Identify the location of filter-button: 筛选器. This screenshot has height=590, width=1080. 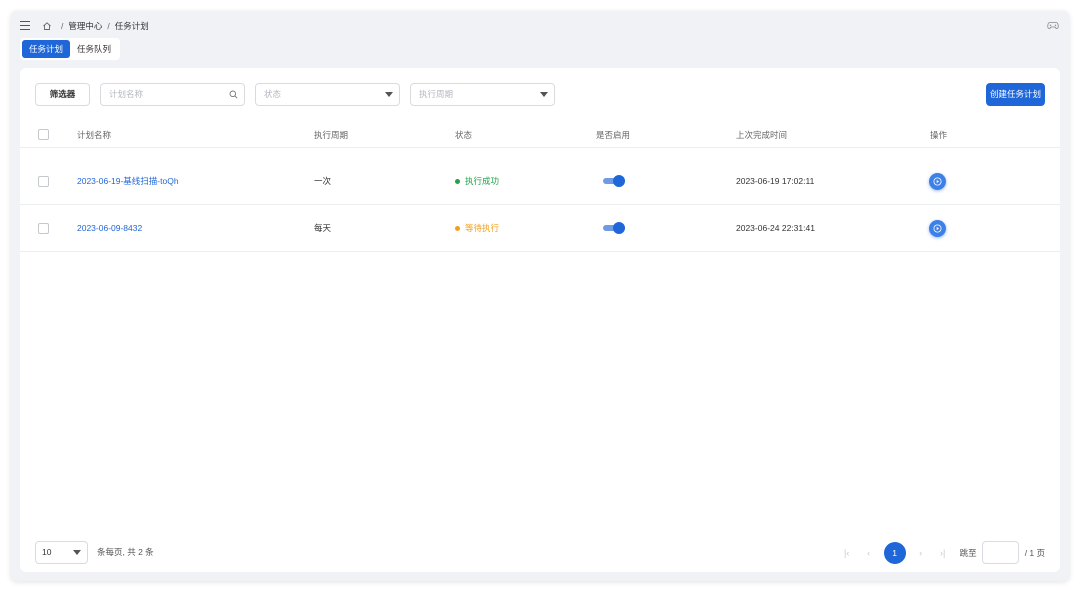
(62, 94).